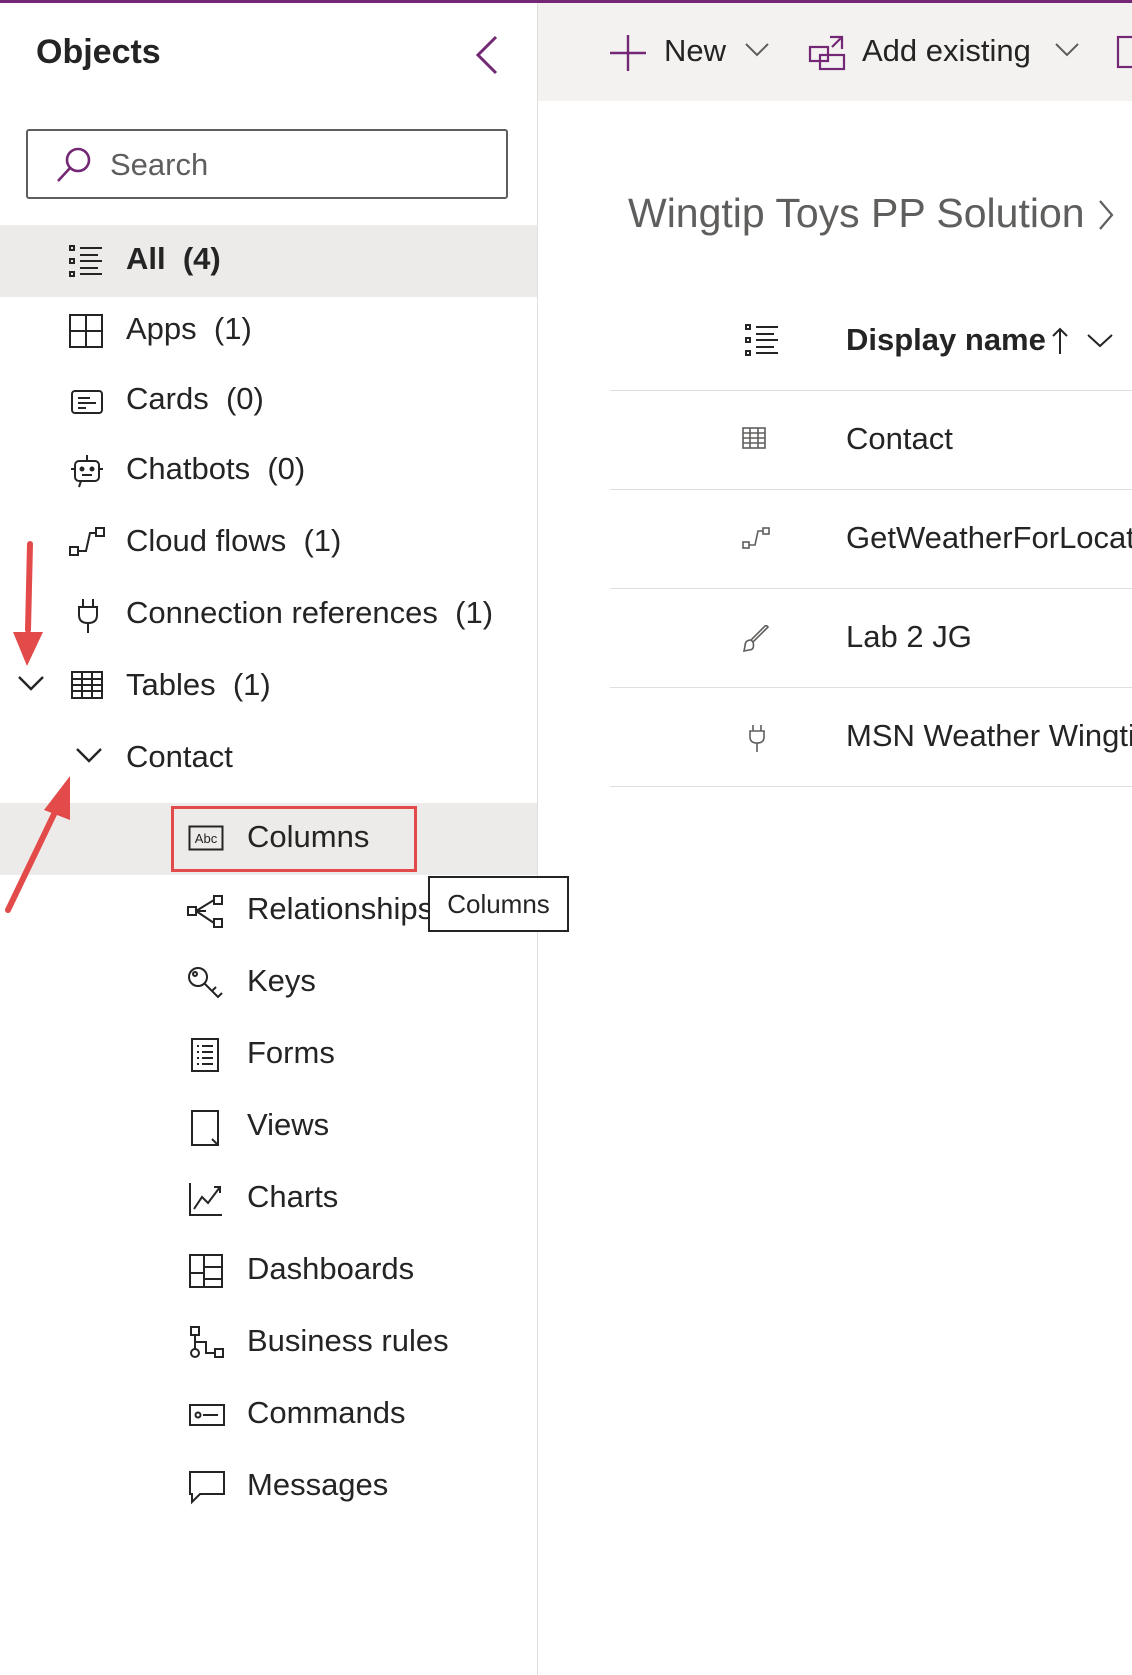 This screenshot has height=1675, width=1132. What do you see at coordinates (989, 736) in the screenshot?
I see `row-display-name: MSN Weather Wingtip` at bounding box center [989, 736].